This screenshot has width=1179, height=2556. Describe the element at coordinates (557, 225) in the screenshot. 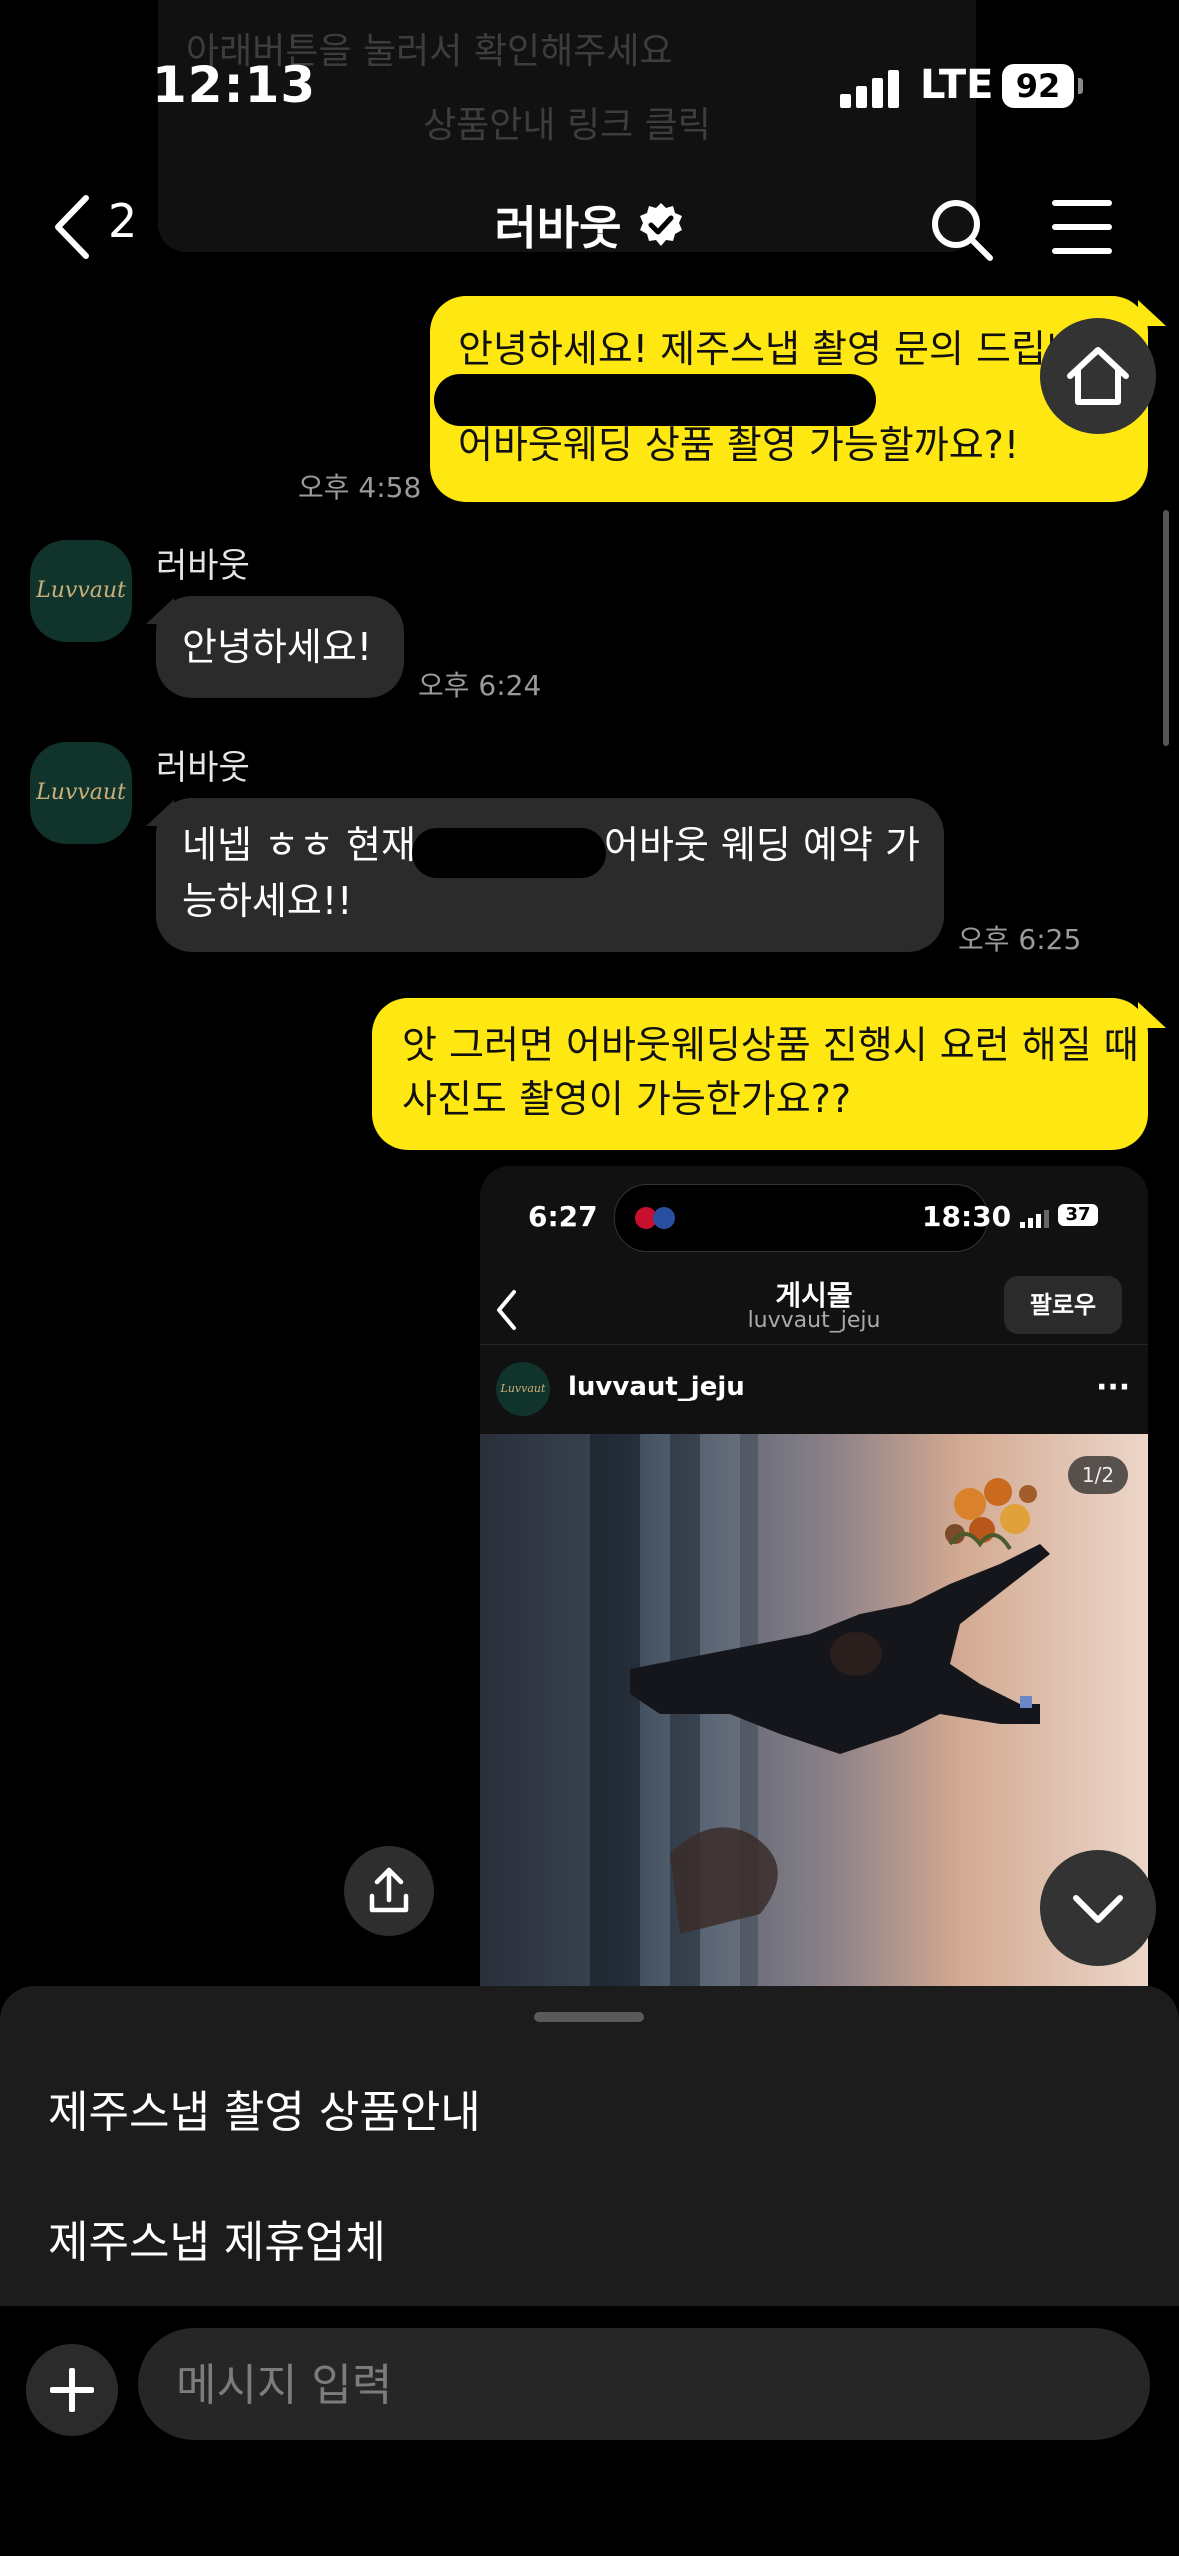

I see `chat-title: 러바웃` at that location.